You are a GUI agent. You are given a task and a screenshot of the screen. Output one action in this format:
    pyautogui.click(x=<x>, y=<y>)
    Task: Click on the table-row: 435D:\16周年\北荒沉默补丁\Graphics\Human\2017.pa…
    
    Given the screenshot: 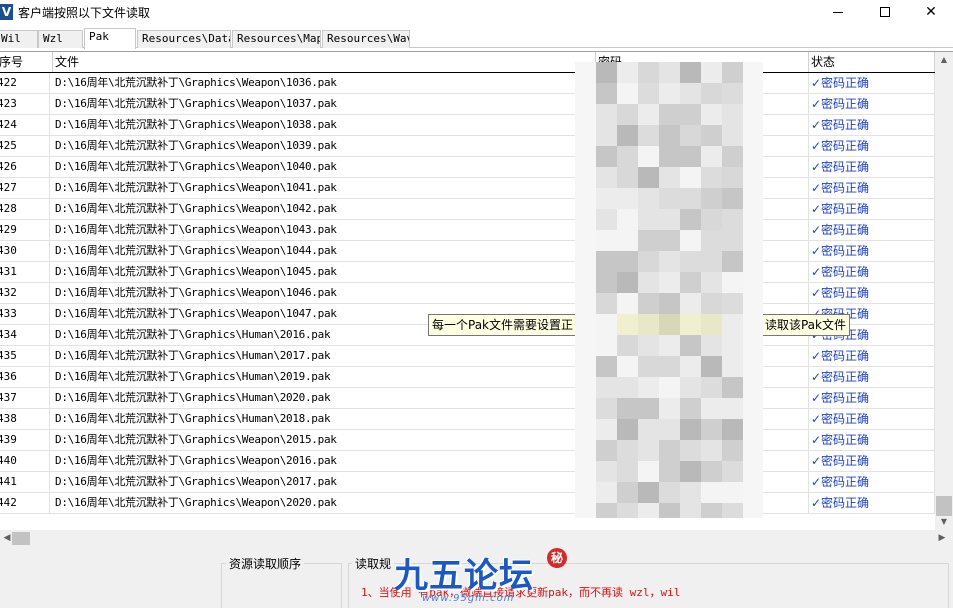 What is the action you would take?
    pyautogui.click(x=467, y=356)
    